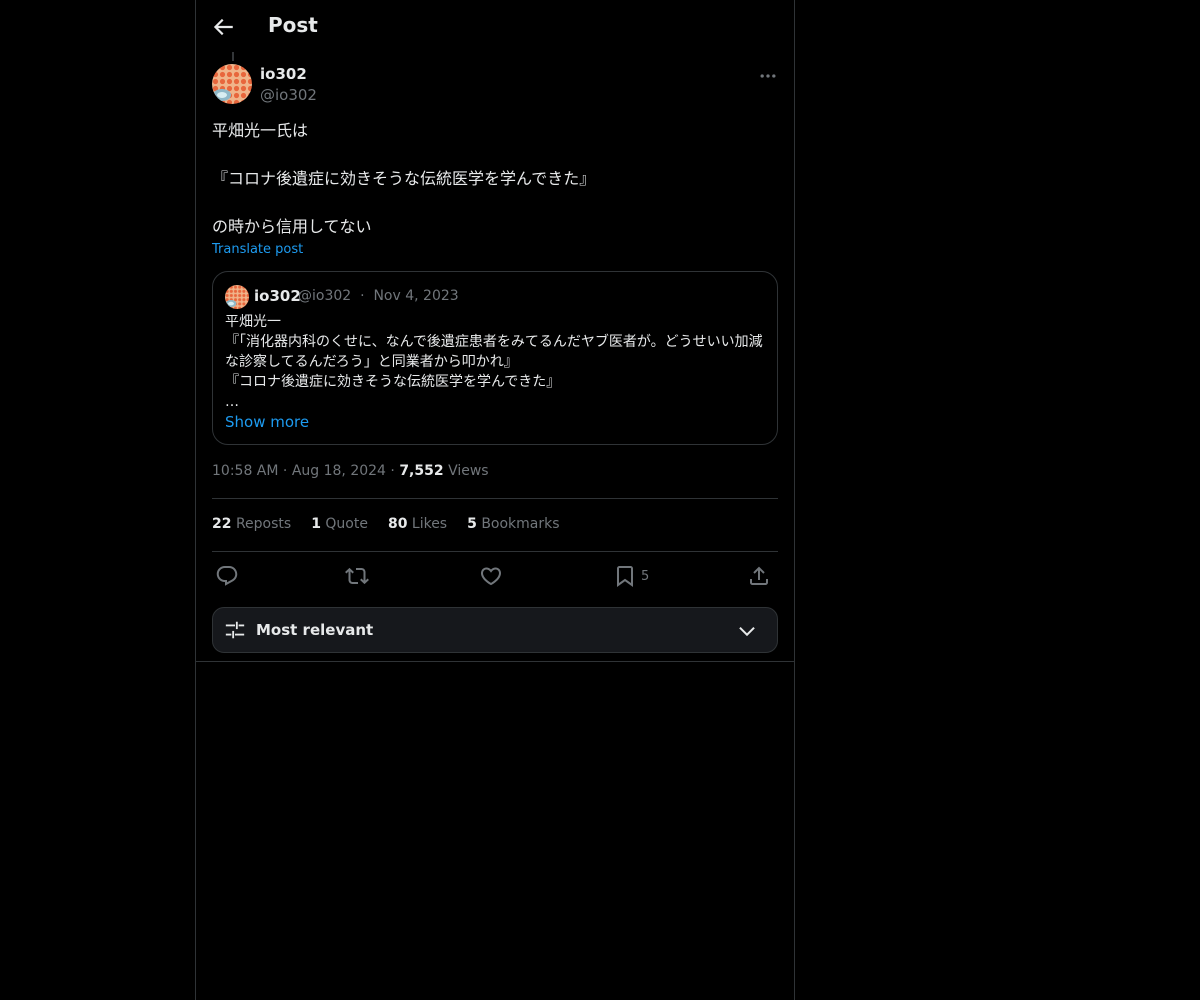  What do you see at coordinates (293, 25) in the screenshot?
I see `page-title: Post` at bounding box center [293, 25].